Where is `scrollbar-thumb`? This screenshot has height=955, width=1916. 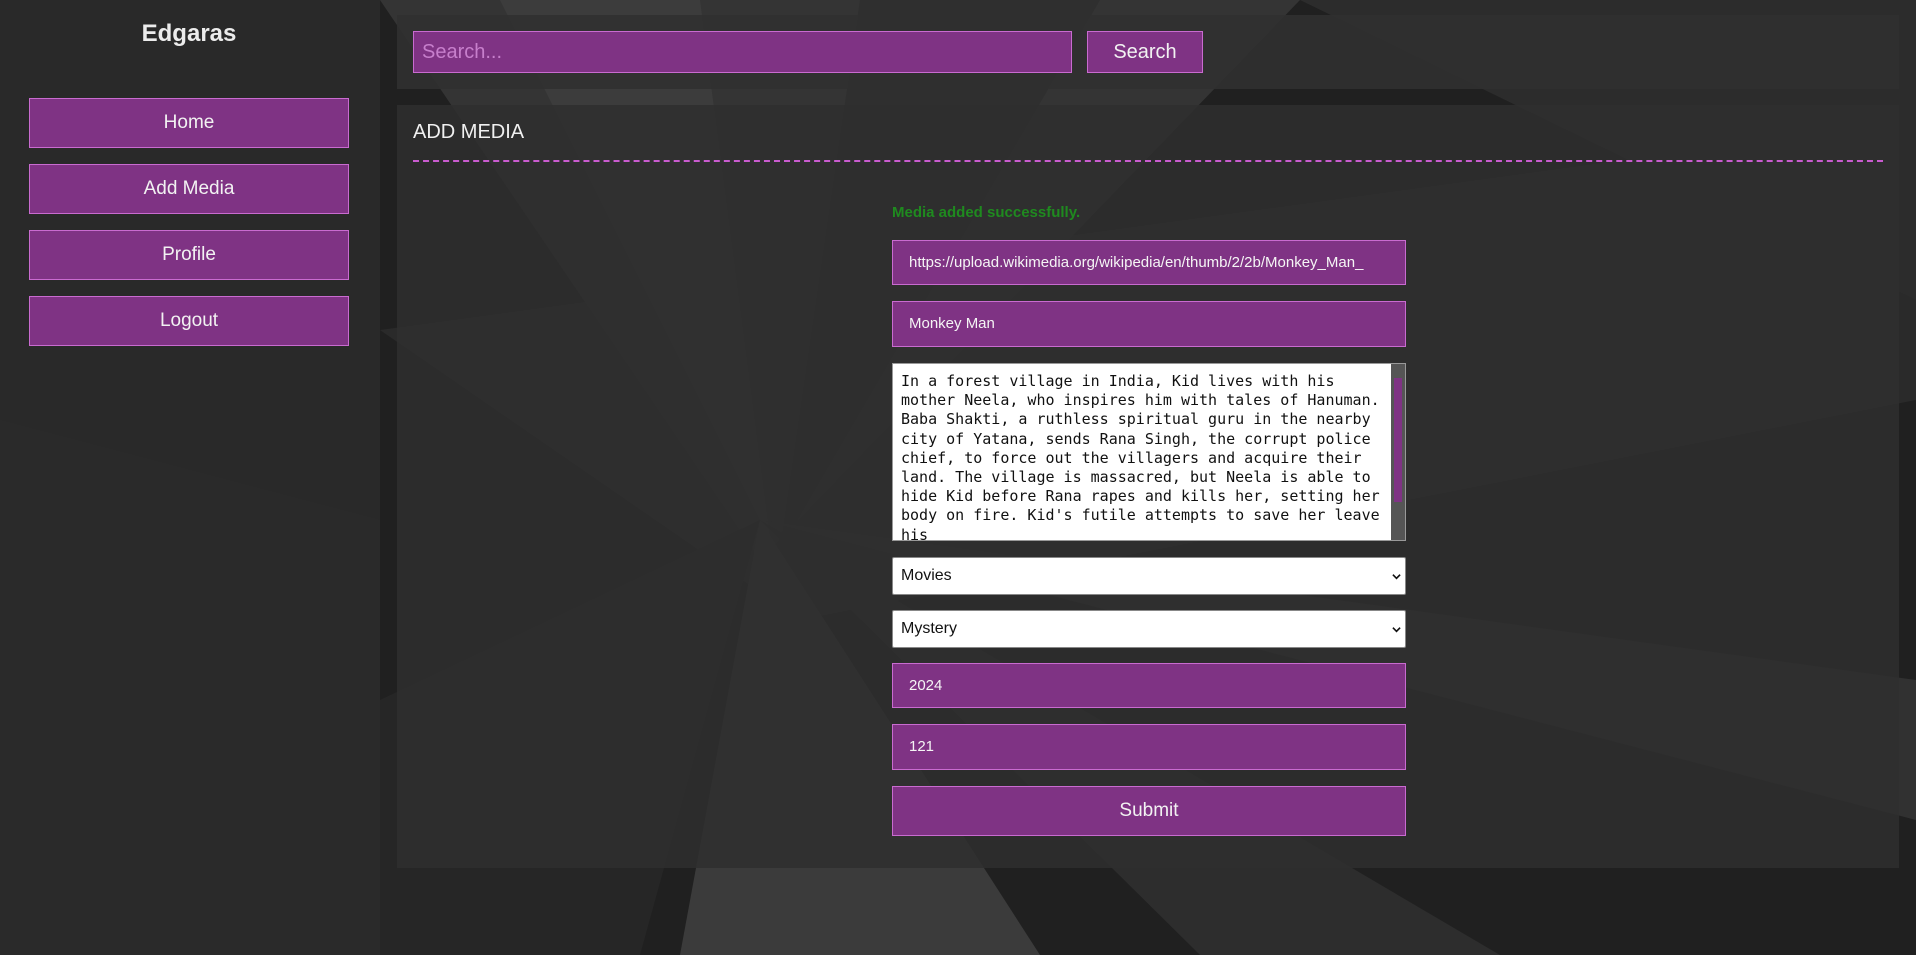 scrollbar-thumb is located at coordinates (1398, 440).